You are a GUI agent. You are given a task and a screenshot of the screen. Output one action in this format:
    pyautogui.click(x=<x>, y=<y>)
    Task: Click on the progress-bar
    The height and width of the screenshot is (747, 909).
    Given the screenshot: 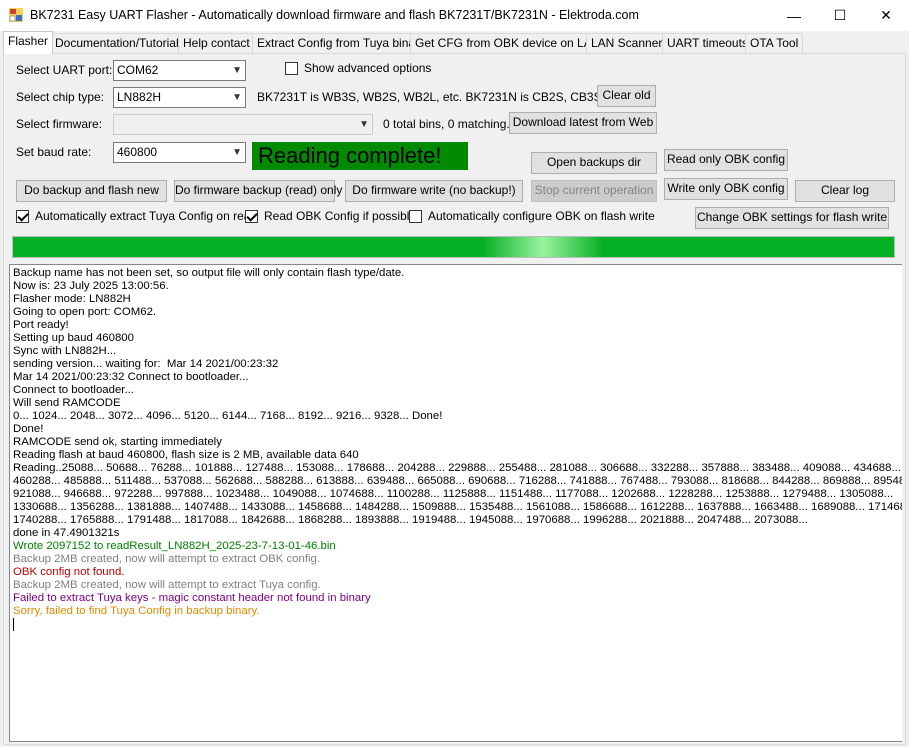 What is the action you would take?
    pyautogui.click(x=453, y=247)
    